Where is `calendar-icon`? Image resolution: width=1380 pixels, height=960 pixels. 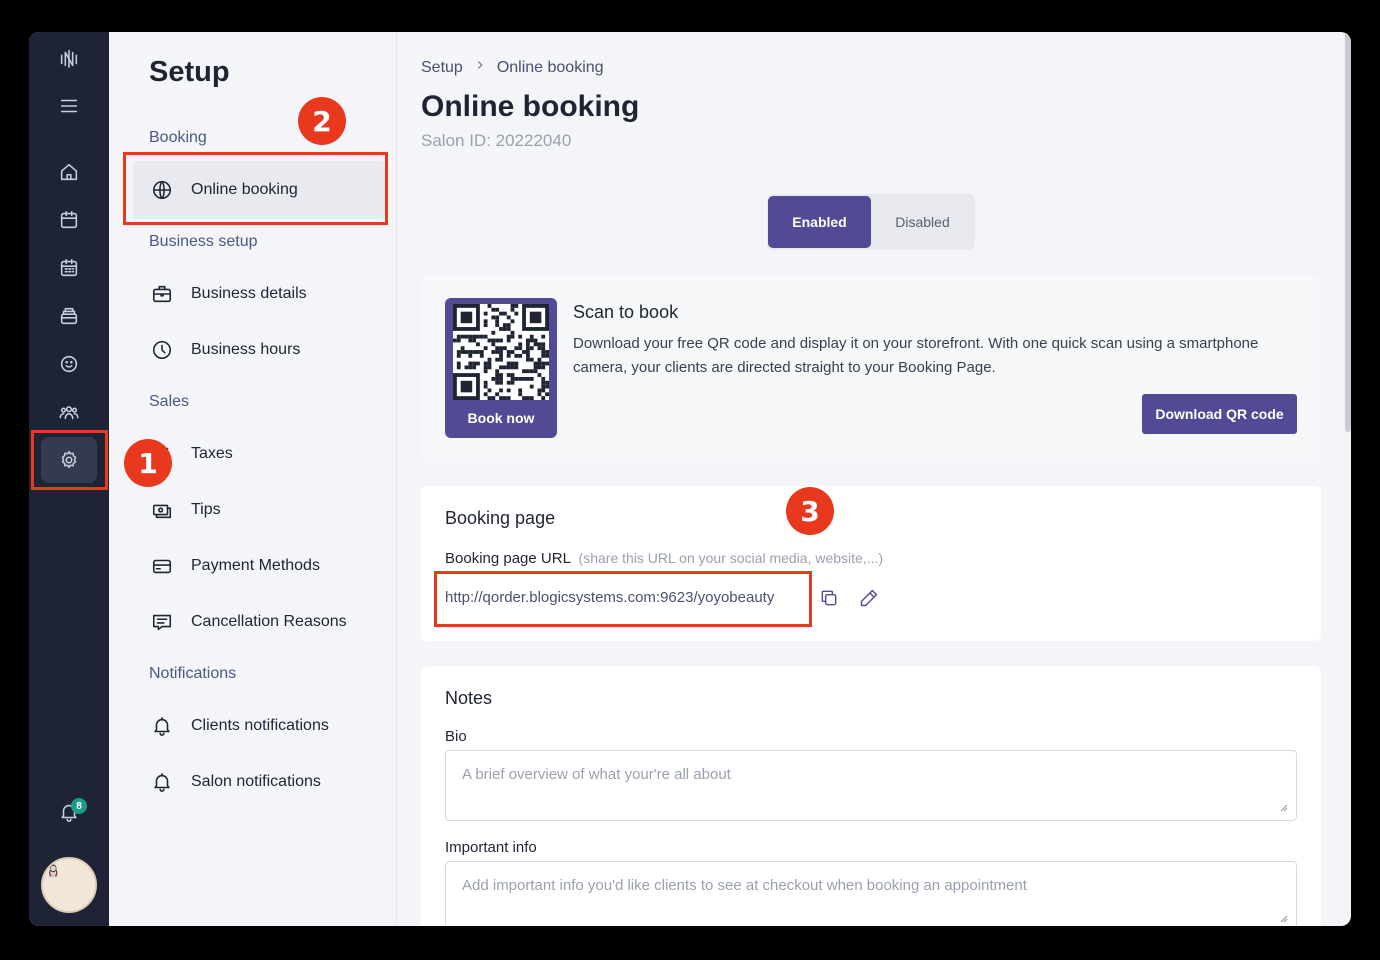
calendar-icon is located at coordinates (69, 220).